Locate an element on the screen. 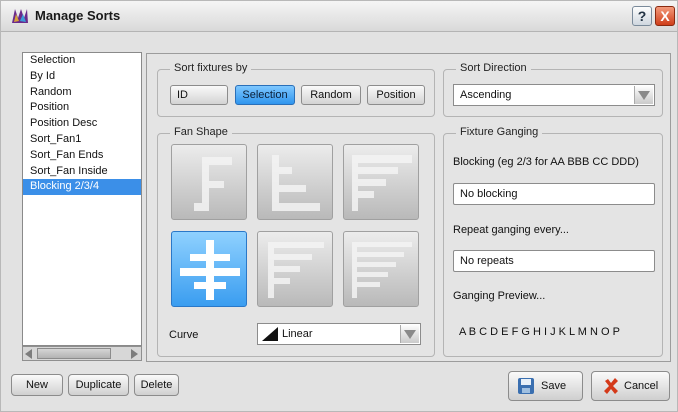 The image size is (678, 412). new-button: New is located at coordinates (37, 385).